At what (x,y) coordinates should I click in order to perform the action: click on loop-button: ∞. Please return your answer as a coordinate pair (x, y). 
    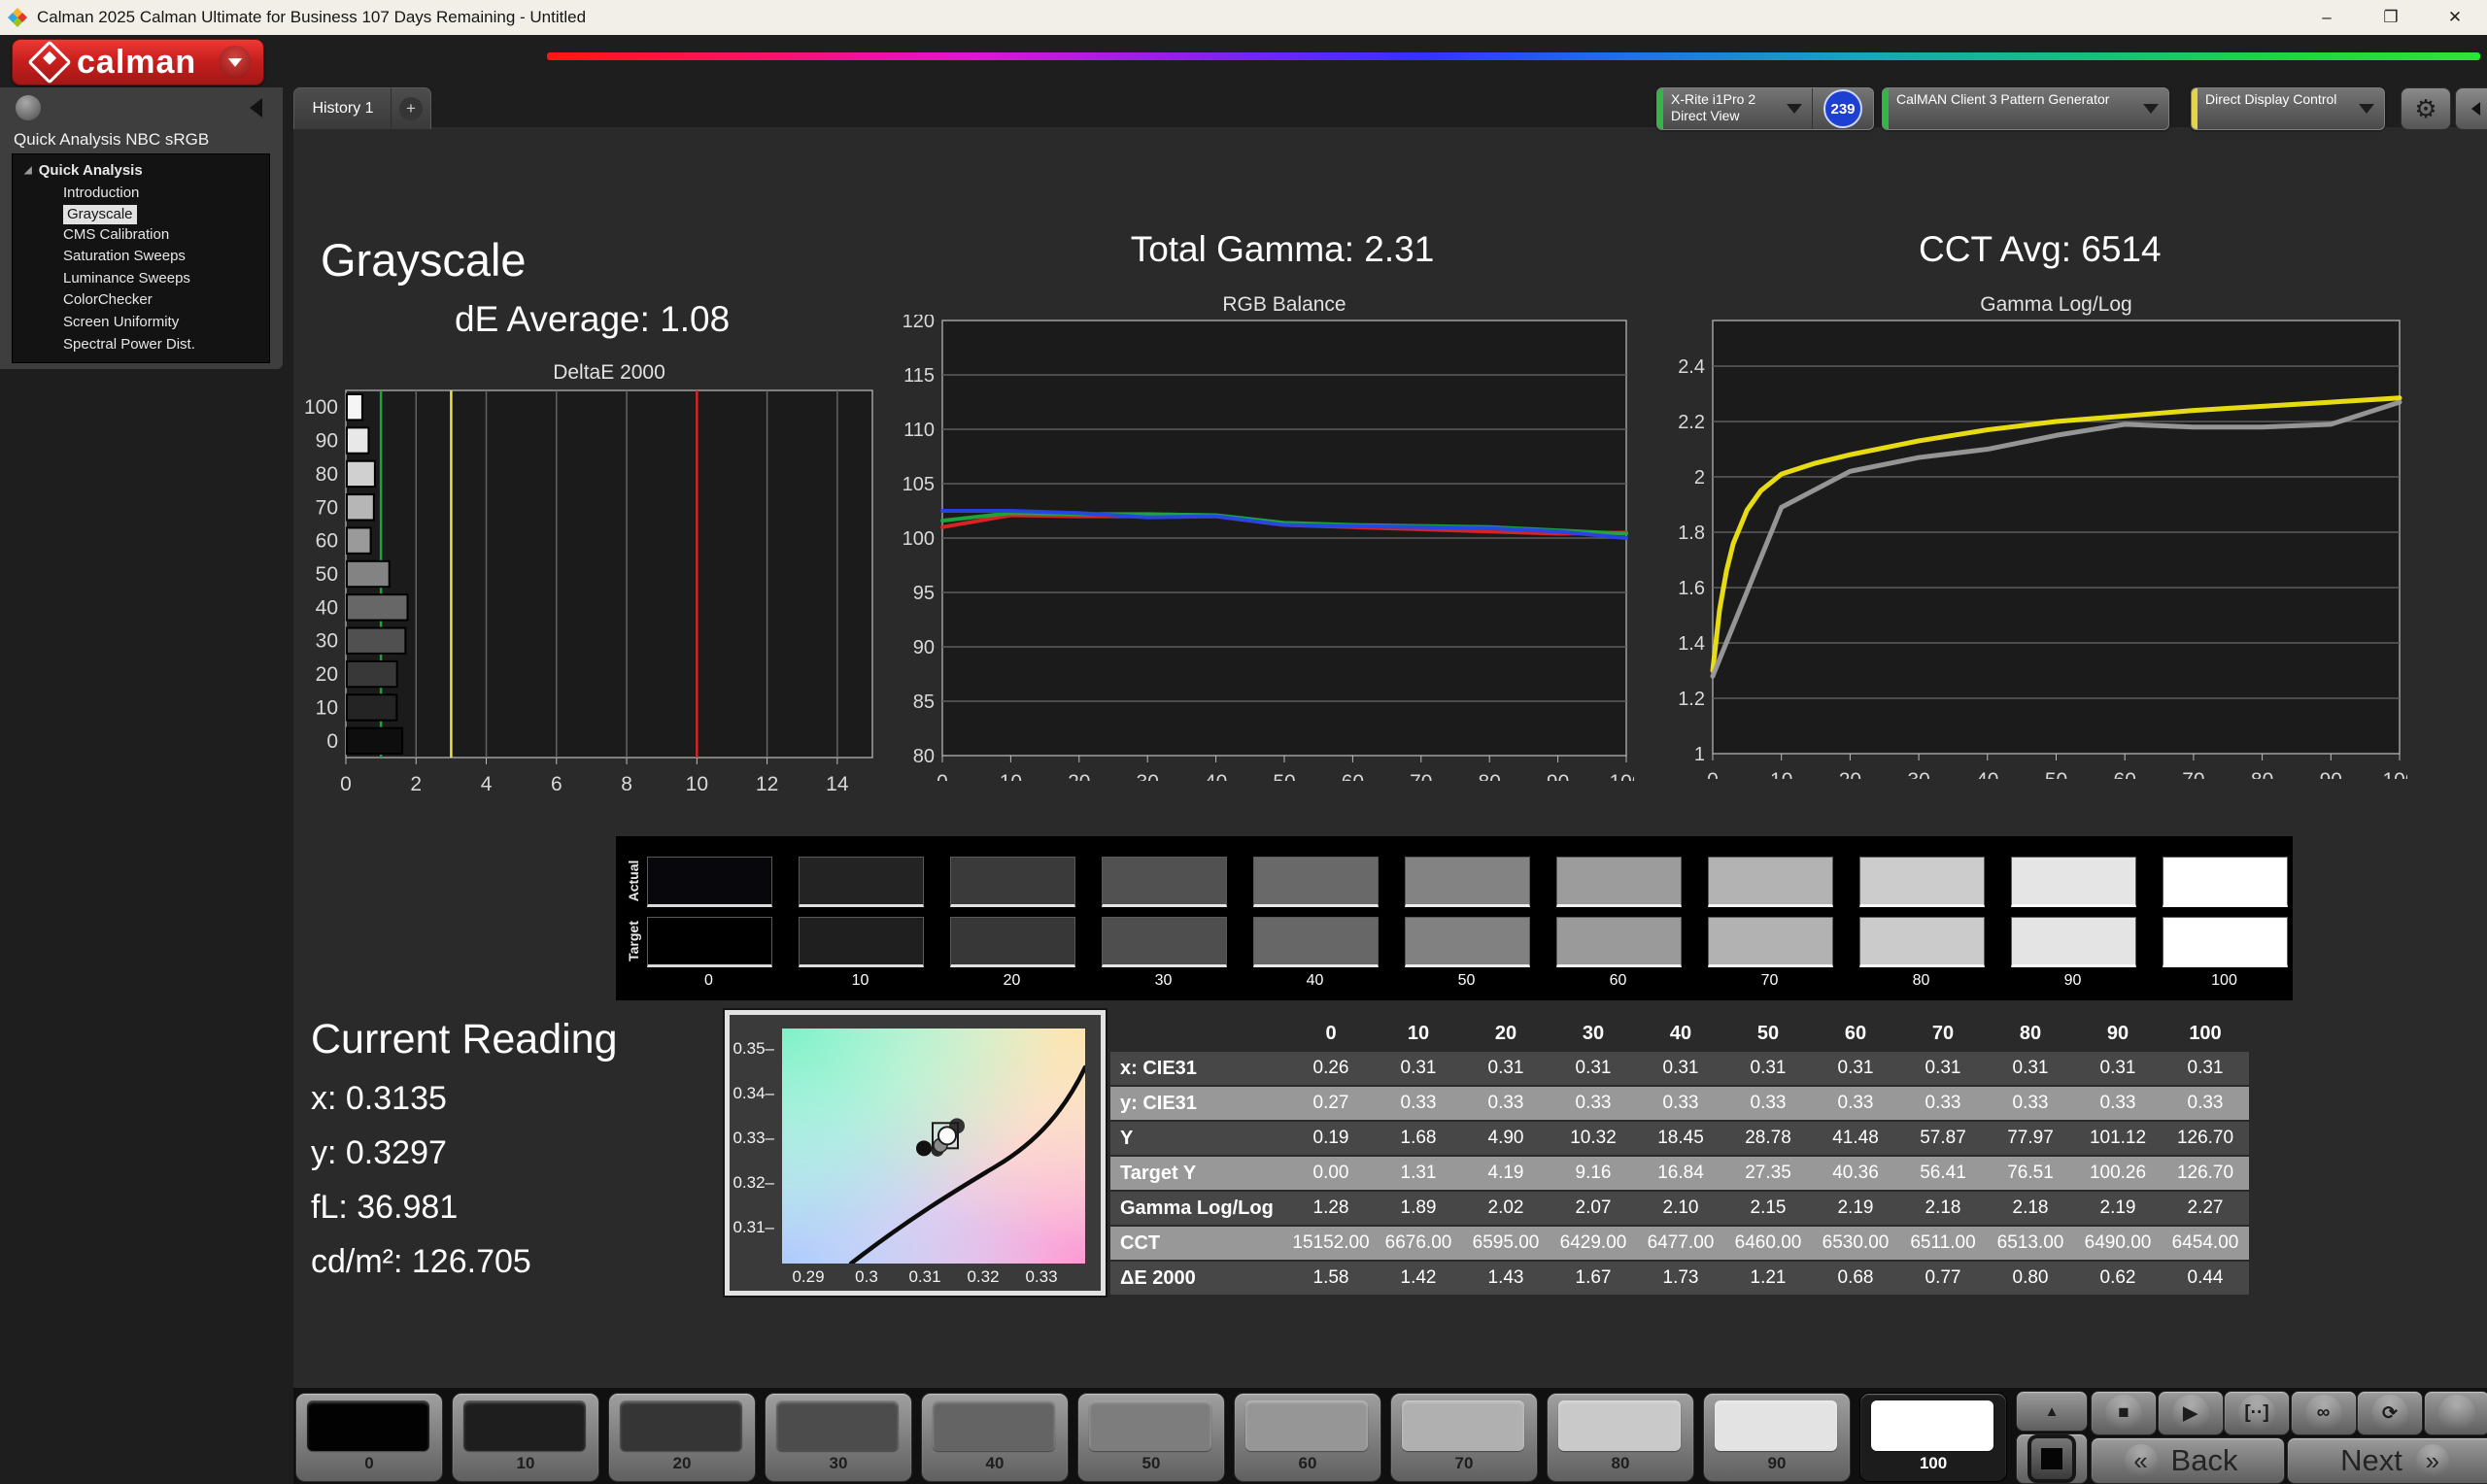
    Looking at the image, I should click on (2323, 1413).